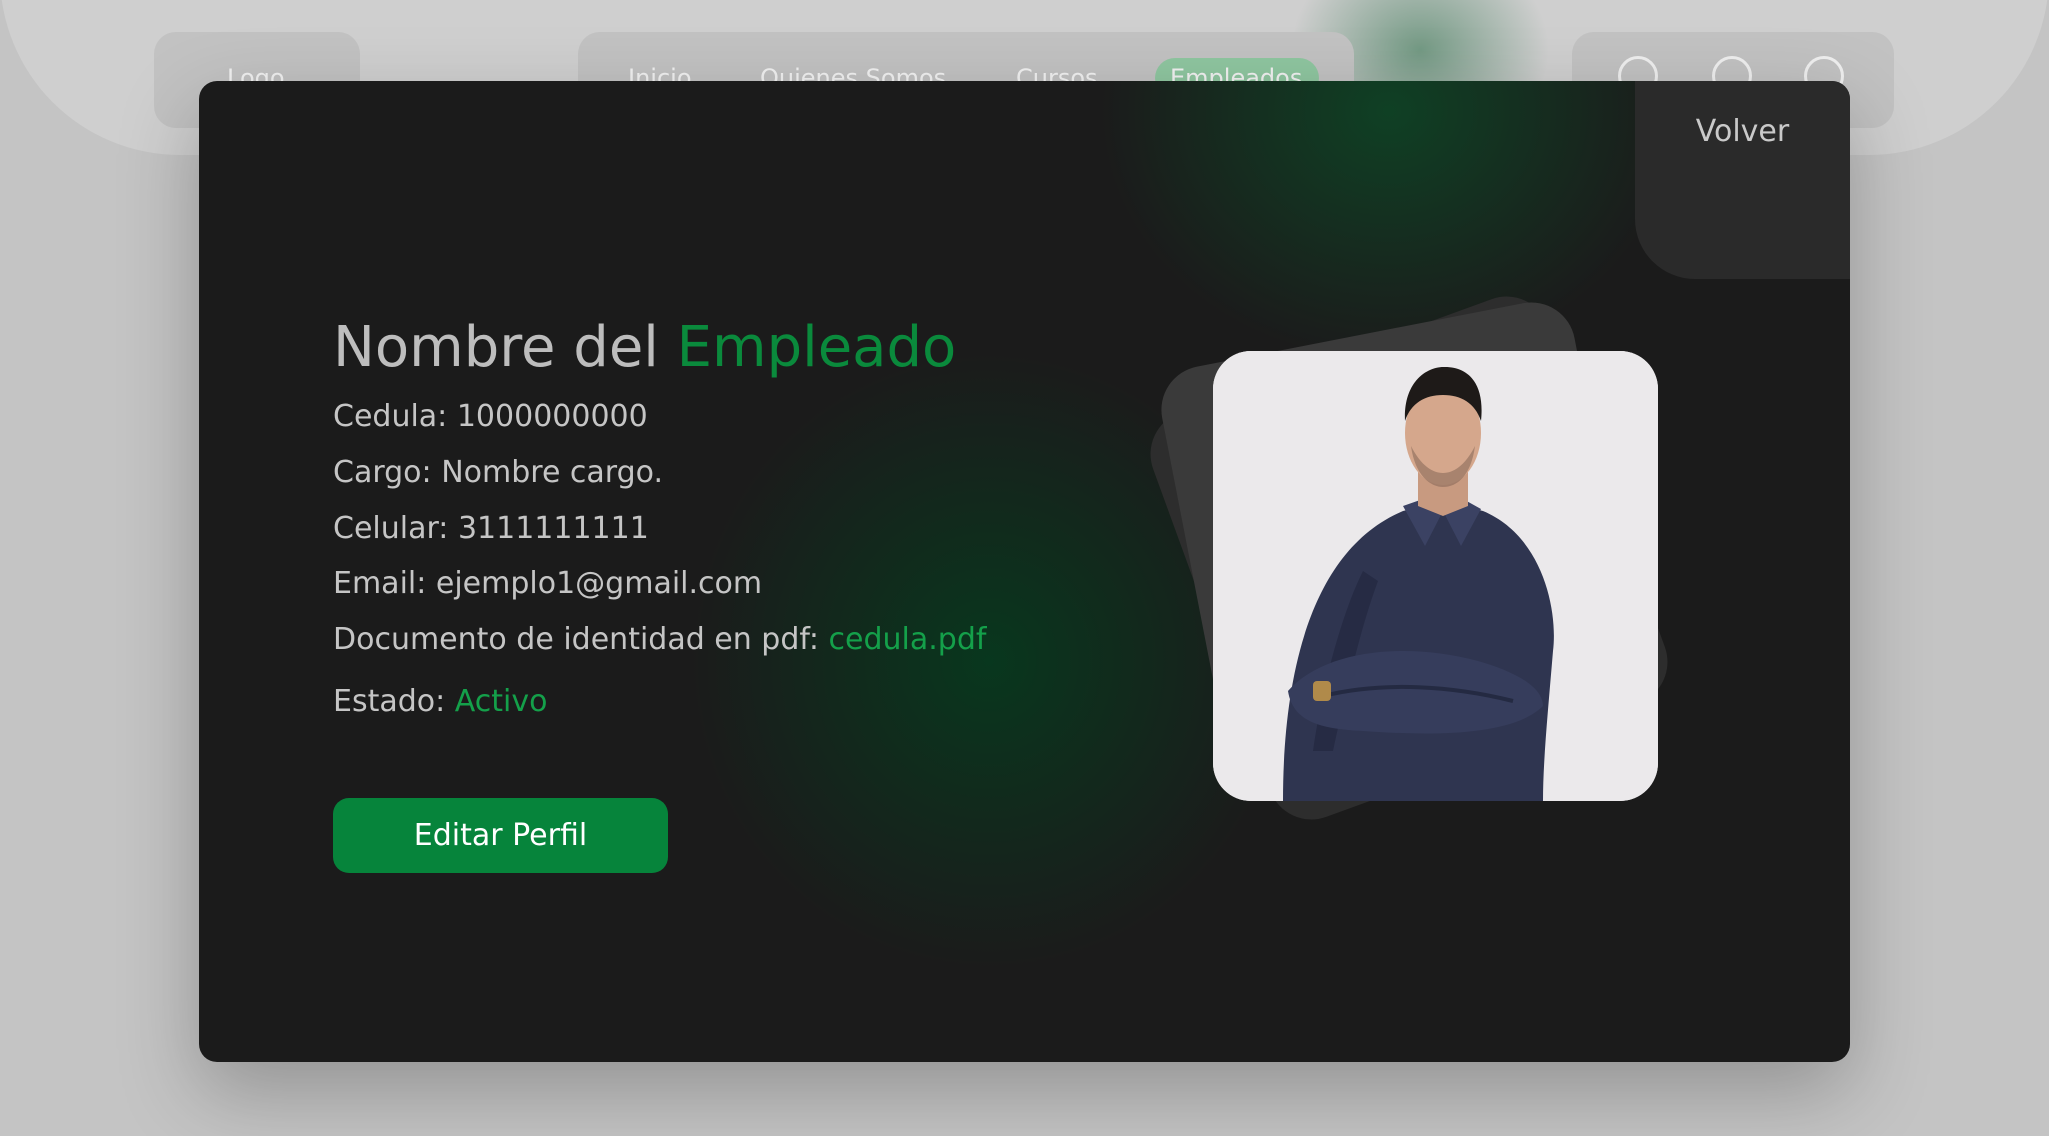  I want to click on documento-link: cedula.pdf, so click(908, 639).